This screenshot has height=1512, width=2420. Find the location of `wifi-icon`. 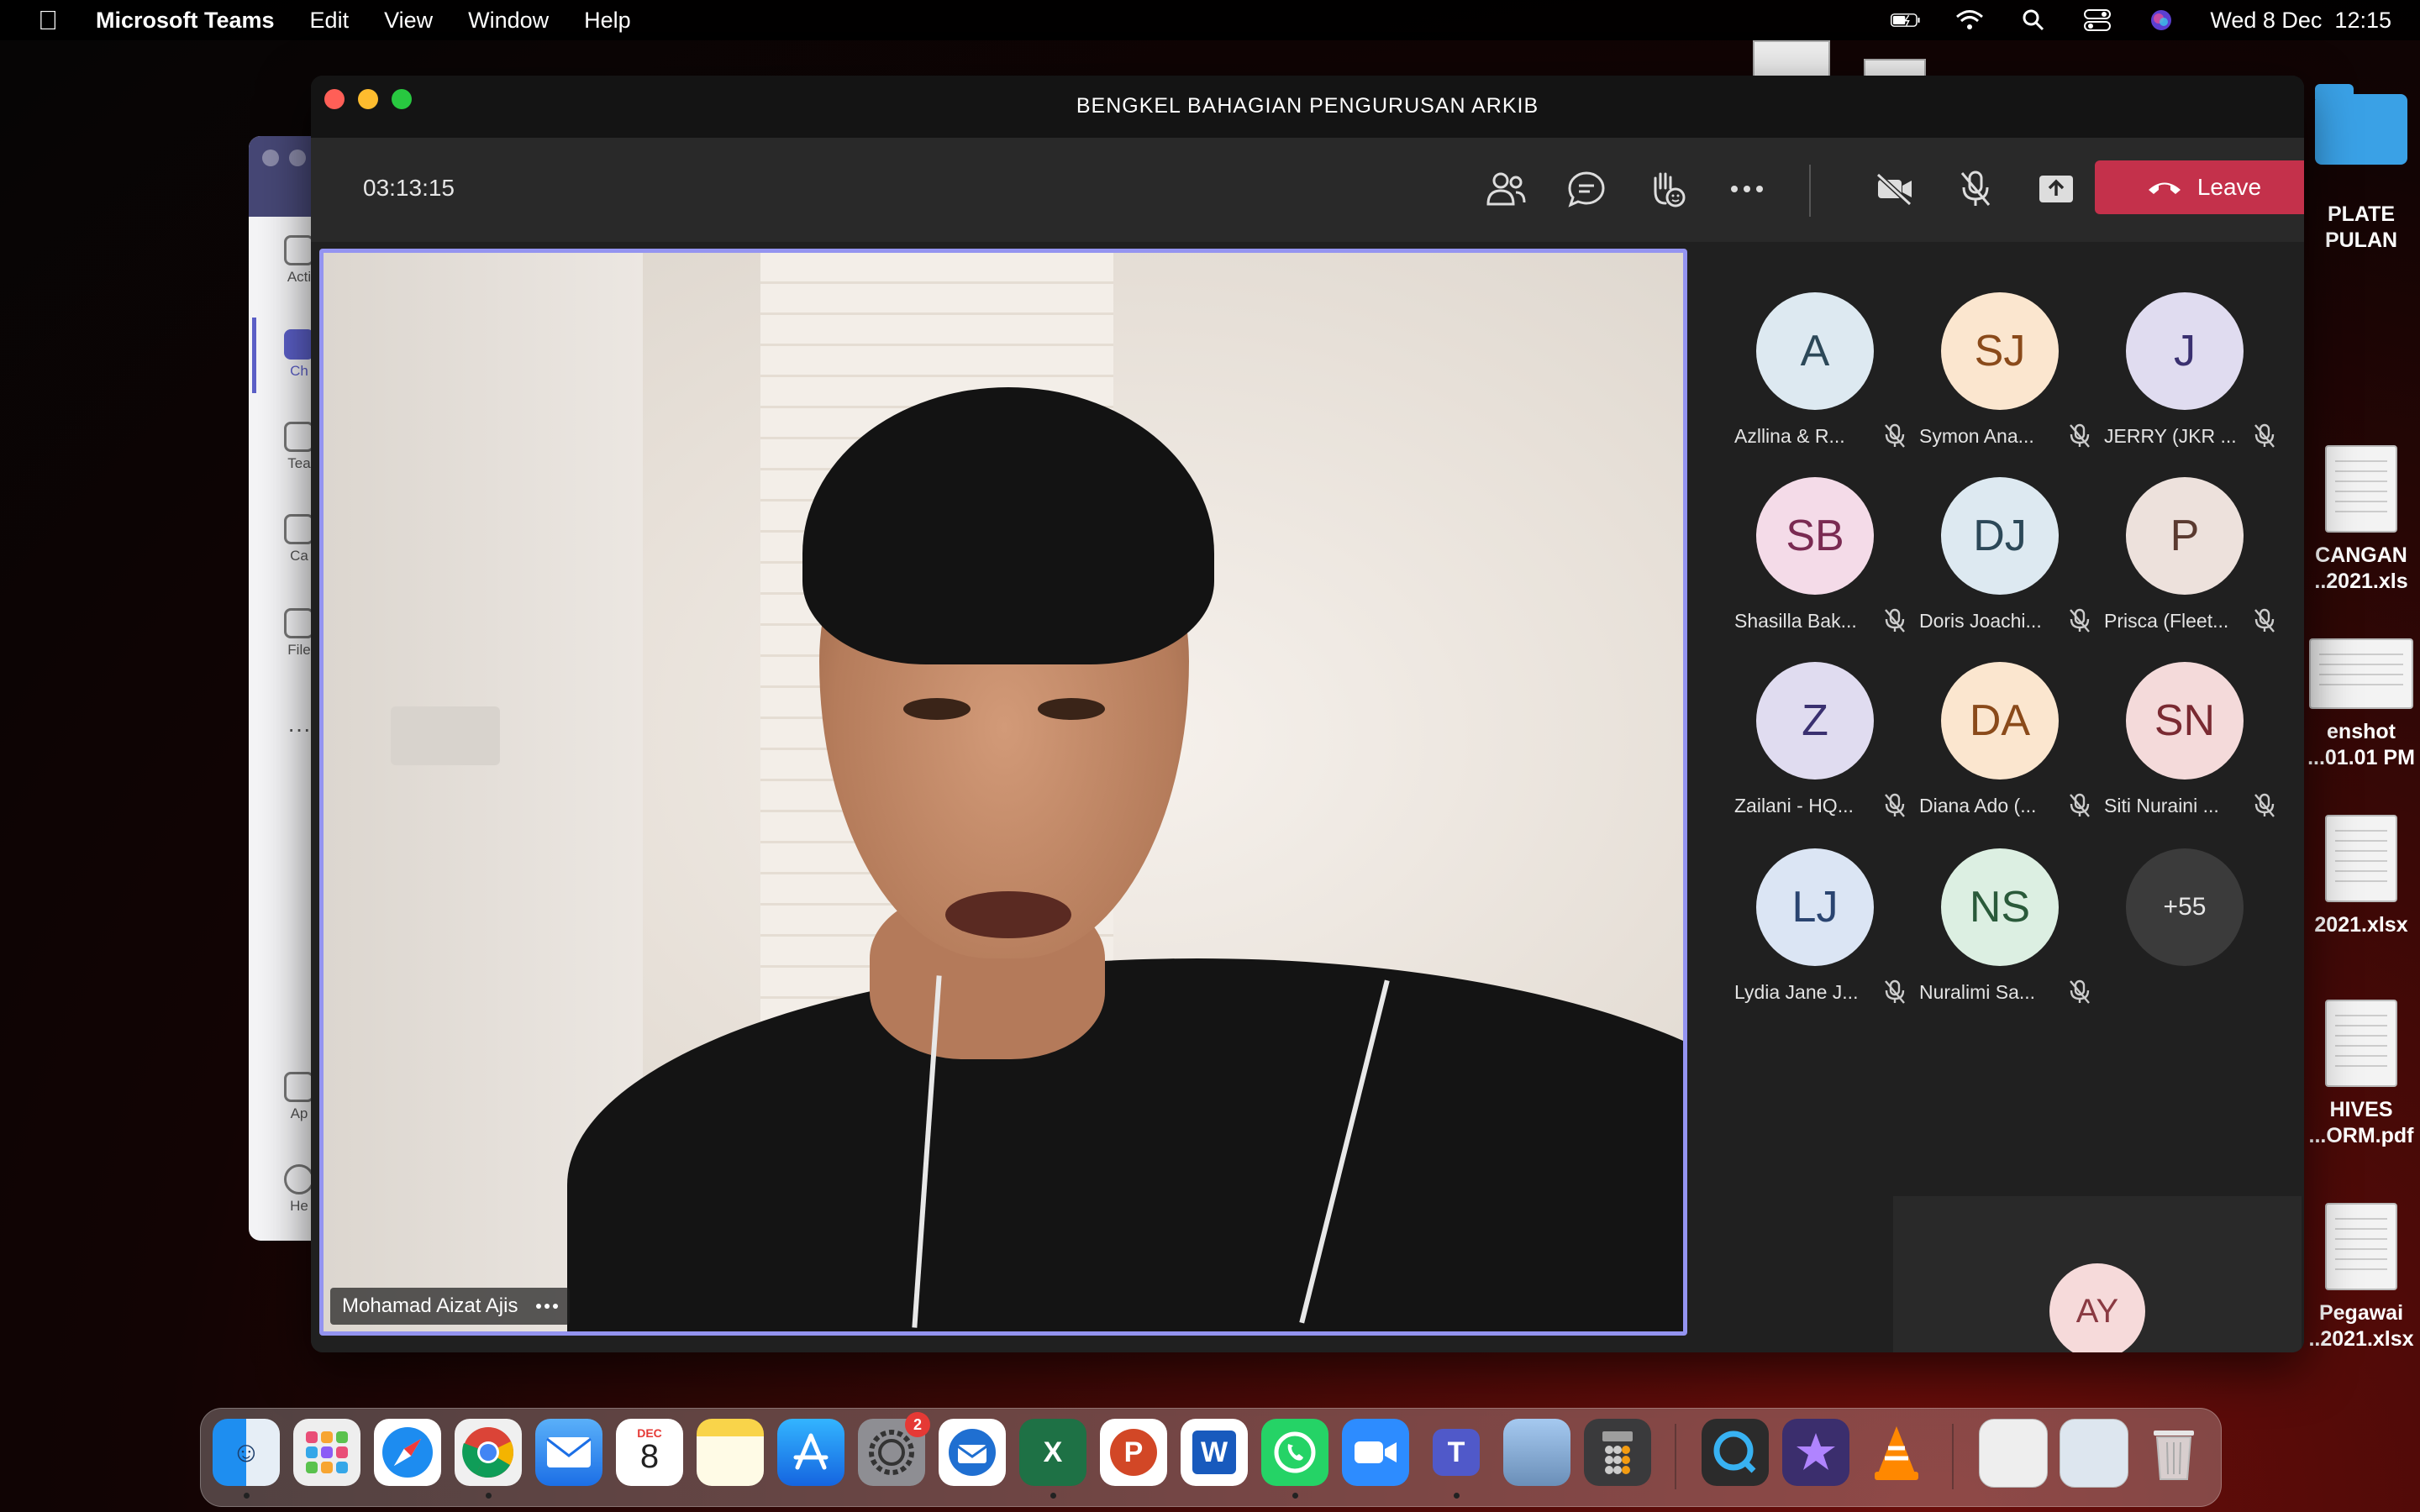

wifi-icon is located at coordinates (1970, 20).